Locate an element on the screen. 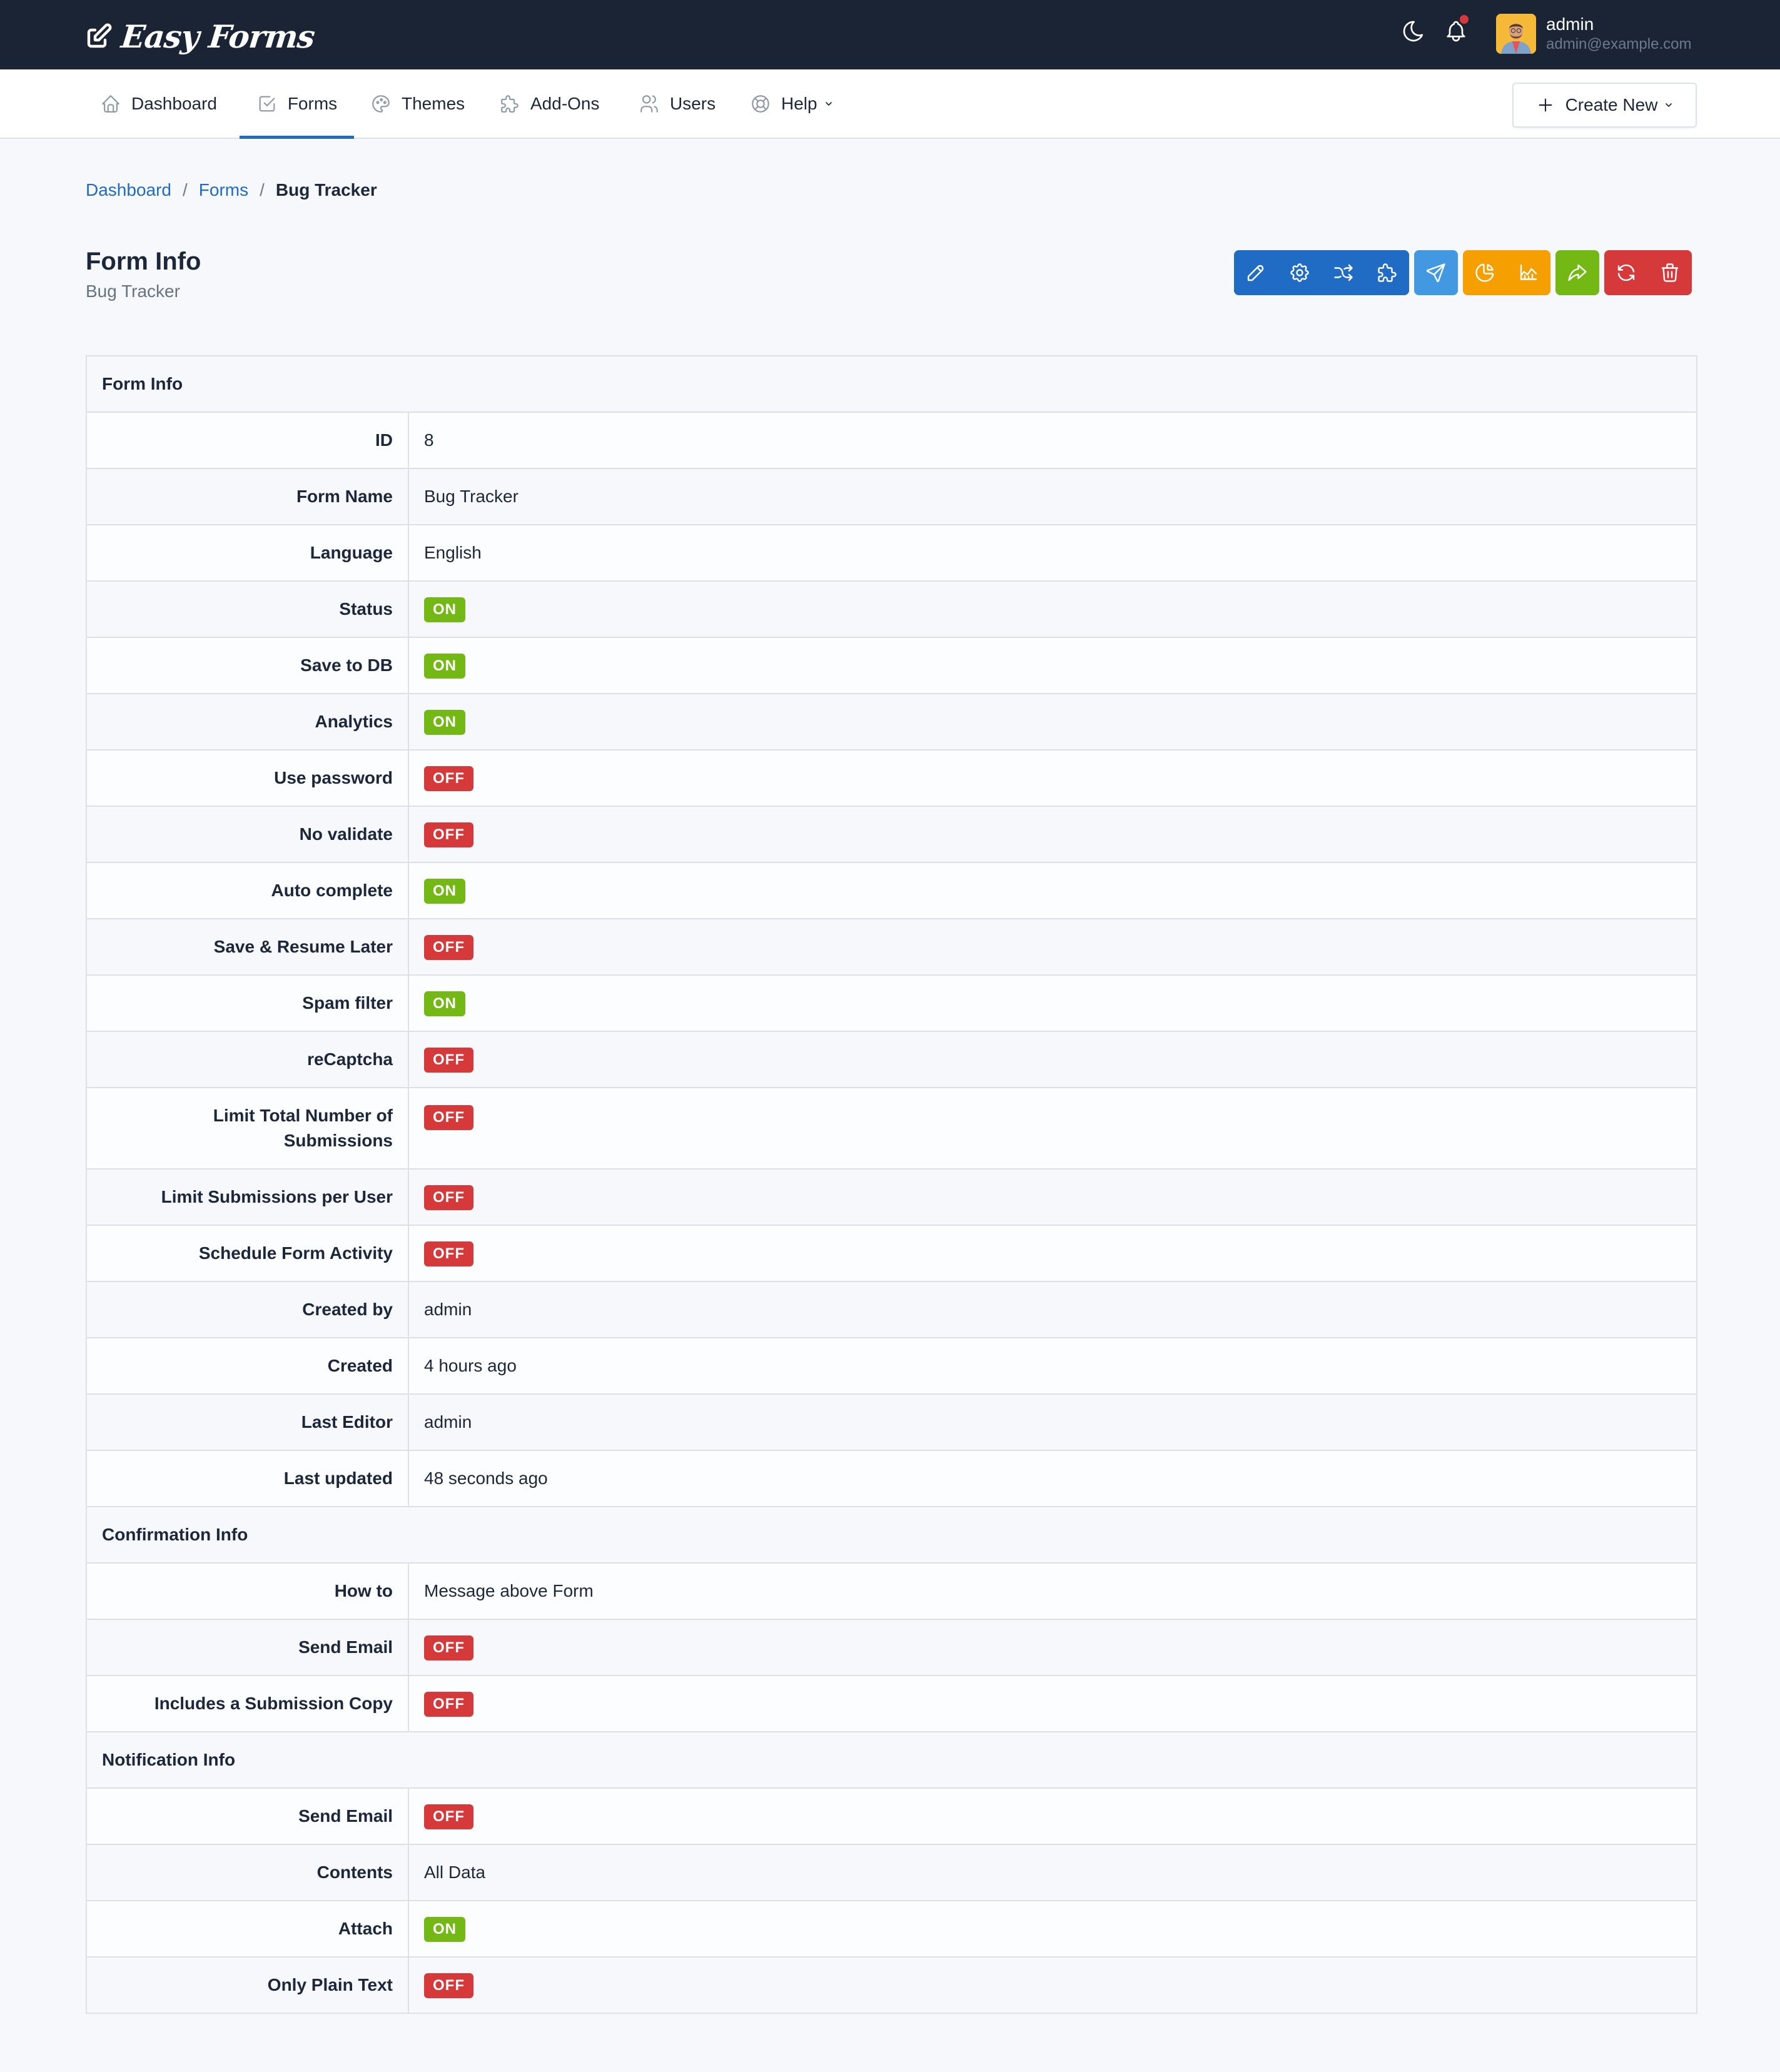 The width and height of the screenshot is (1780, 2072). table-row: Limit Total Number of Submissions OFF is located at coordinates (891, 1128).